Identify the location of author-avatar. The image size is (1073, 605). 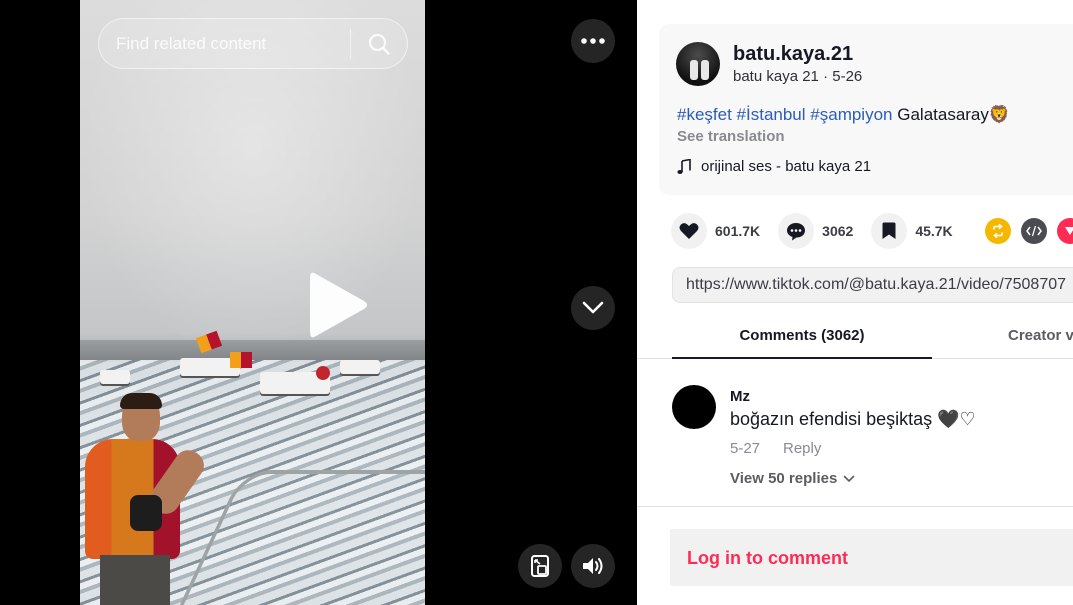
(698, 64).